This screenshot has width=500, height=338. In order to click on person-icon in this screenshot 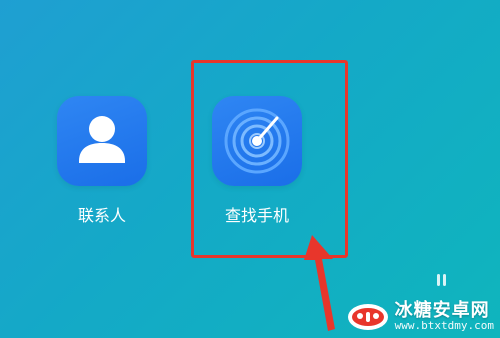, I will do `click(102, 139)`.